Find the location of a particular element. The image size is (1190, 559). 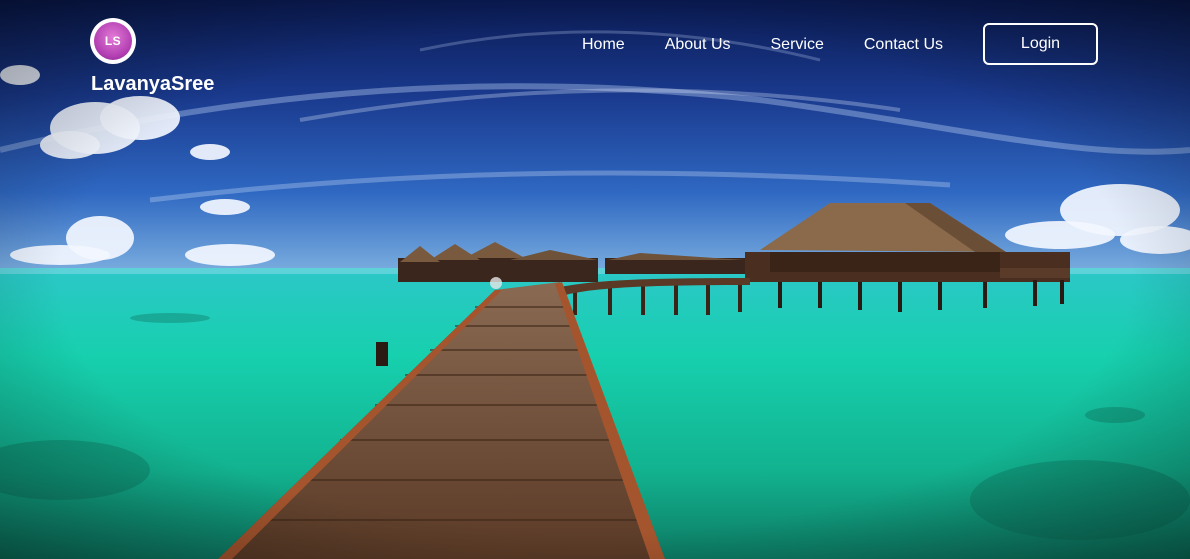

nav-link-about-us: About Us is located at coordinates (698, 45).